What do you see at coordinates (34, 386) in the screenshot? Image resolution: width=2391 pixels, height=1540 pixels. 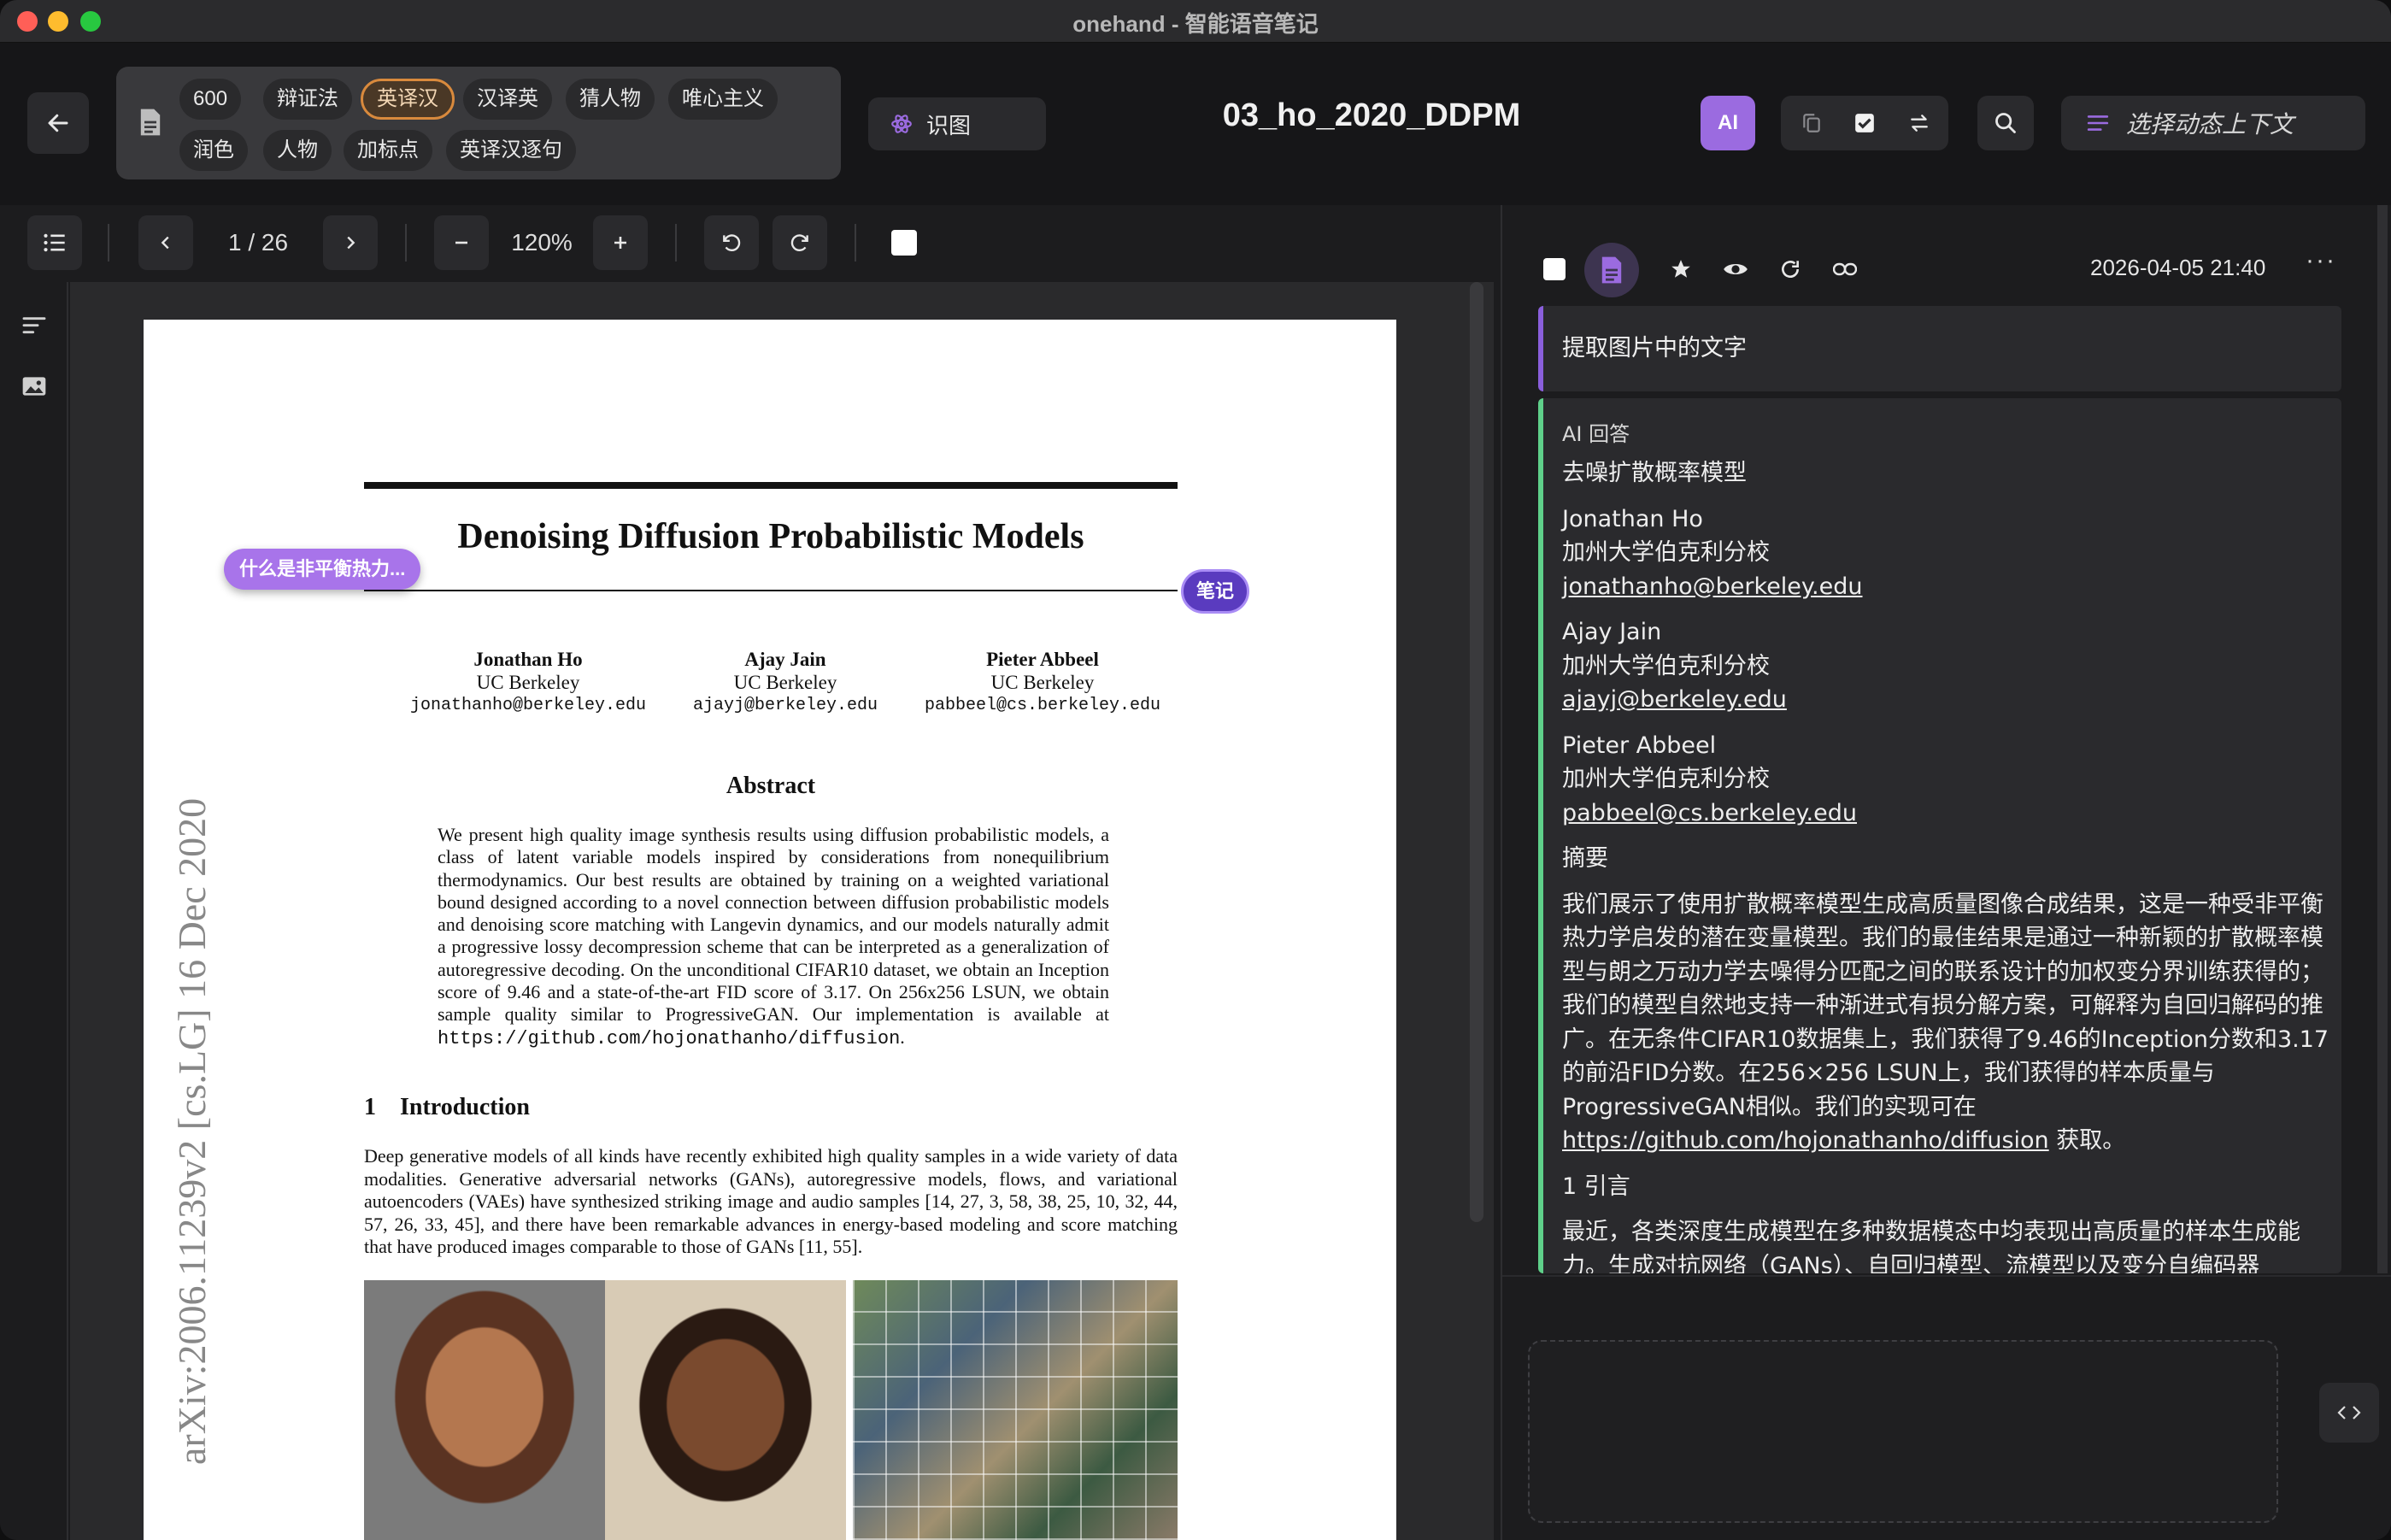 I see `image-icon` at bounding box center [34, 386].